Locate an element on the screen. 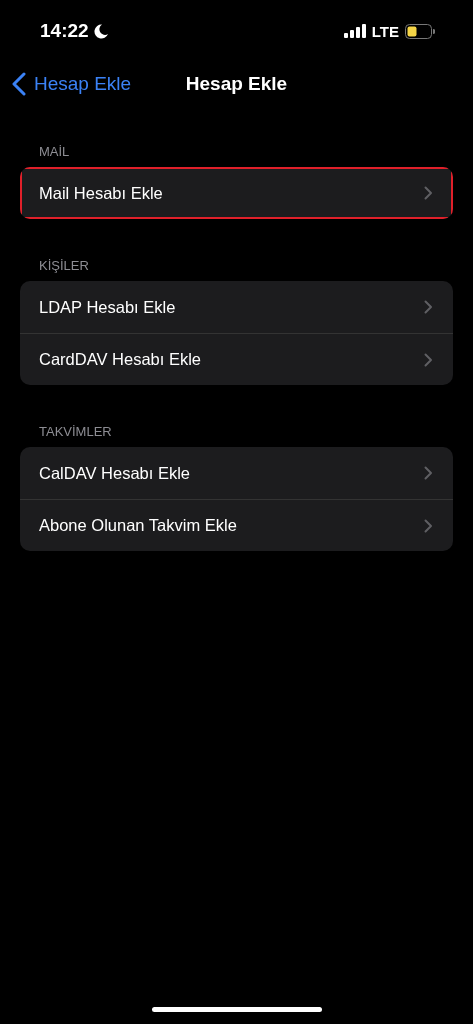  item-label: CalDAV Hesabı Ekle is located at coordinates (114, 473).